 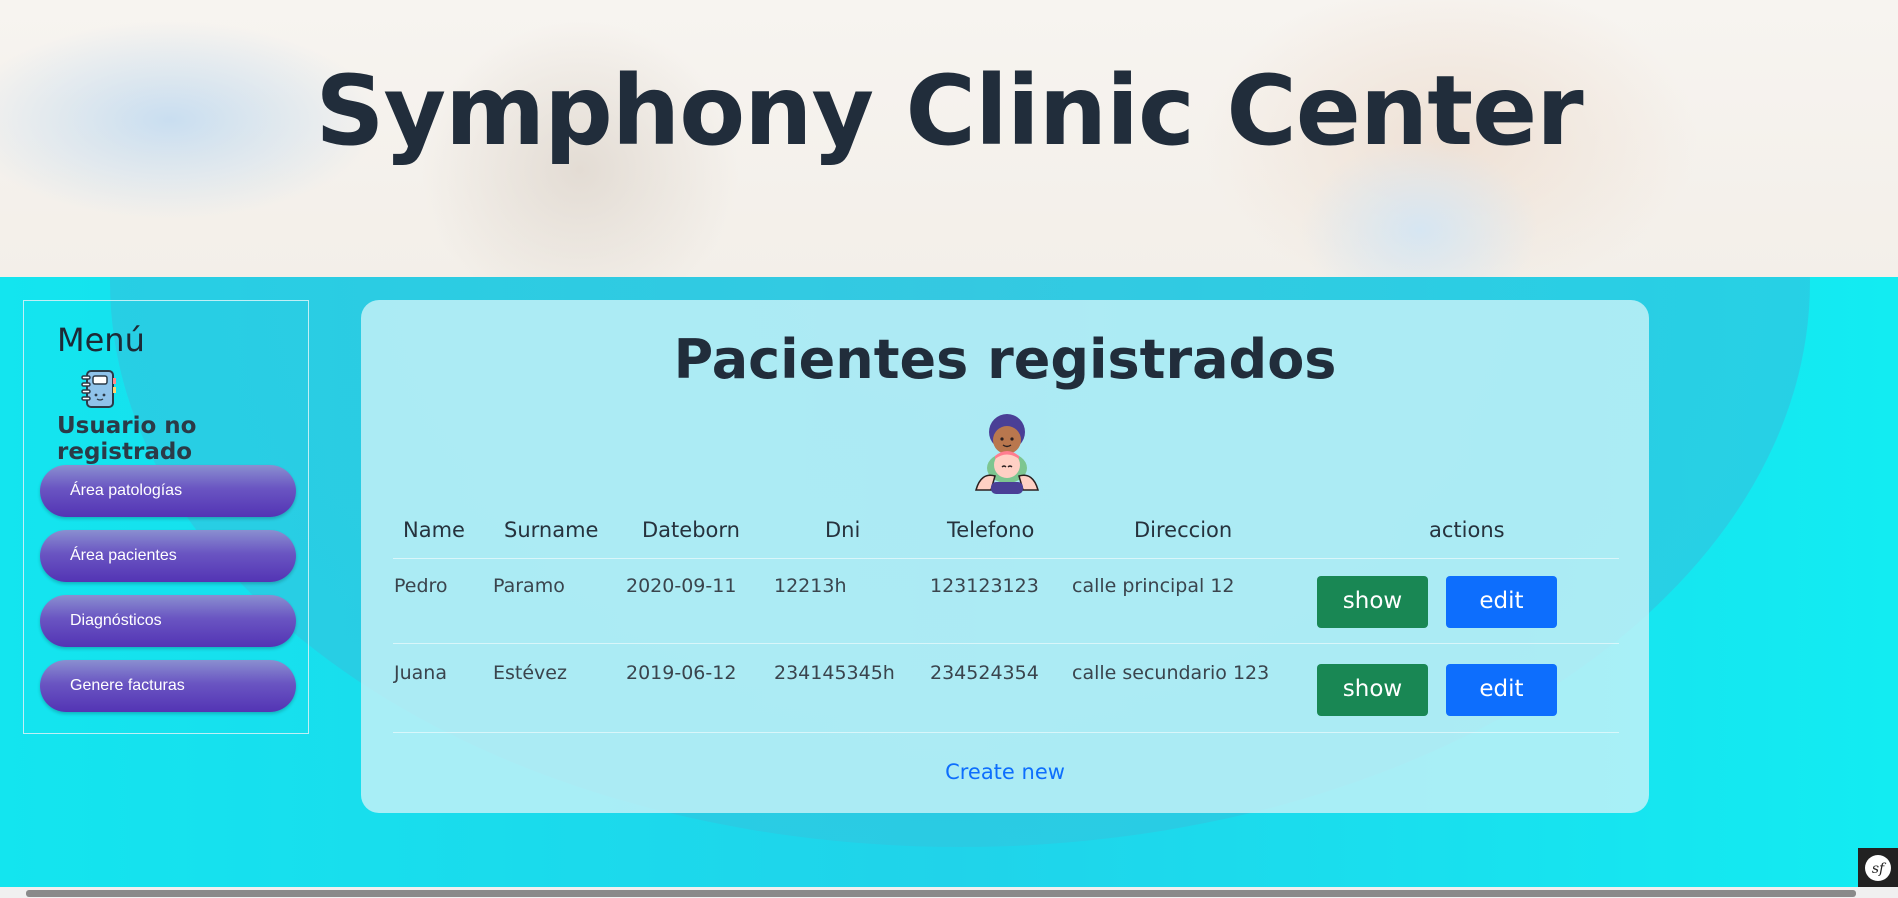 I want to click on column-header-surname: Surname, so click(x=551, y=530).